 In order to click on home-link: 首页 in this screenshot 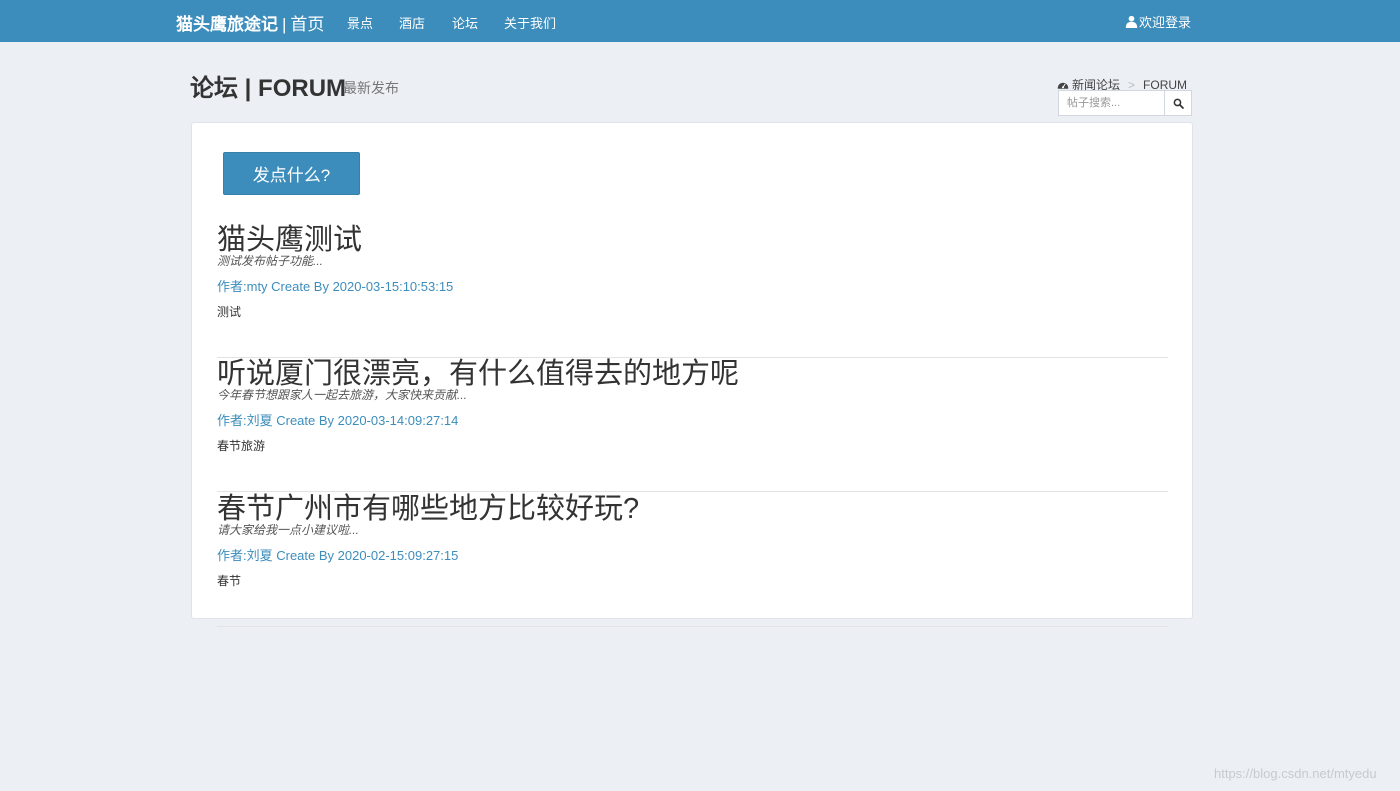, I will do `click(307, 24)`.